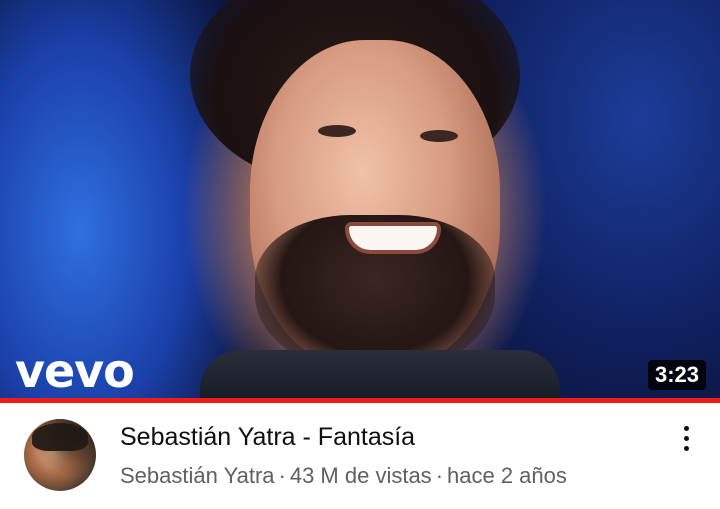  Describe the element at coordinates (267, 437) in the screenshot. I see `video-title: Sebastián Yatra - Fantasía` at that location.